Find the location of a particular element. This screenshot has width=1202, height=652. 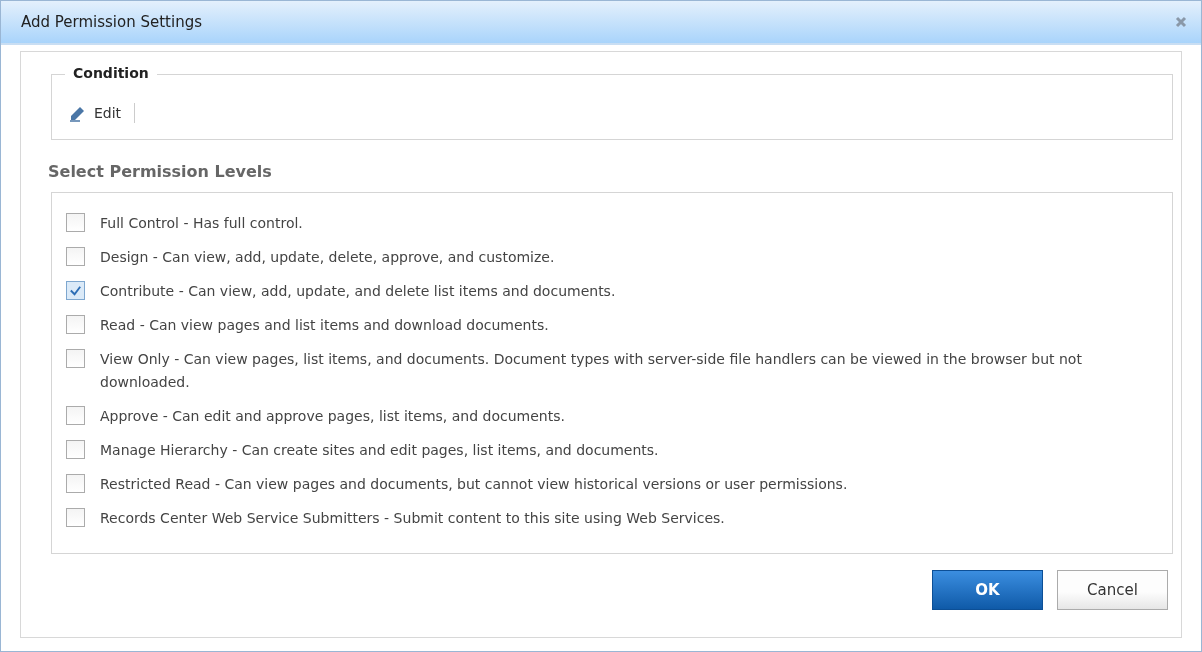

permission-label: Contribute - Can view, add, update, and delete list items and documents. is located at coordinates (358, 291).